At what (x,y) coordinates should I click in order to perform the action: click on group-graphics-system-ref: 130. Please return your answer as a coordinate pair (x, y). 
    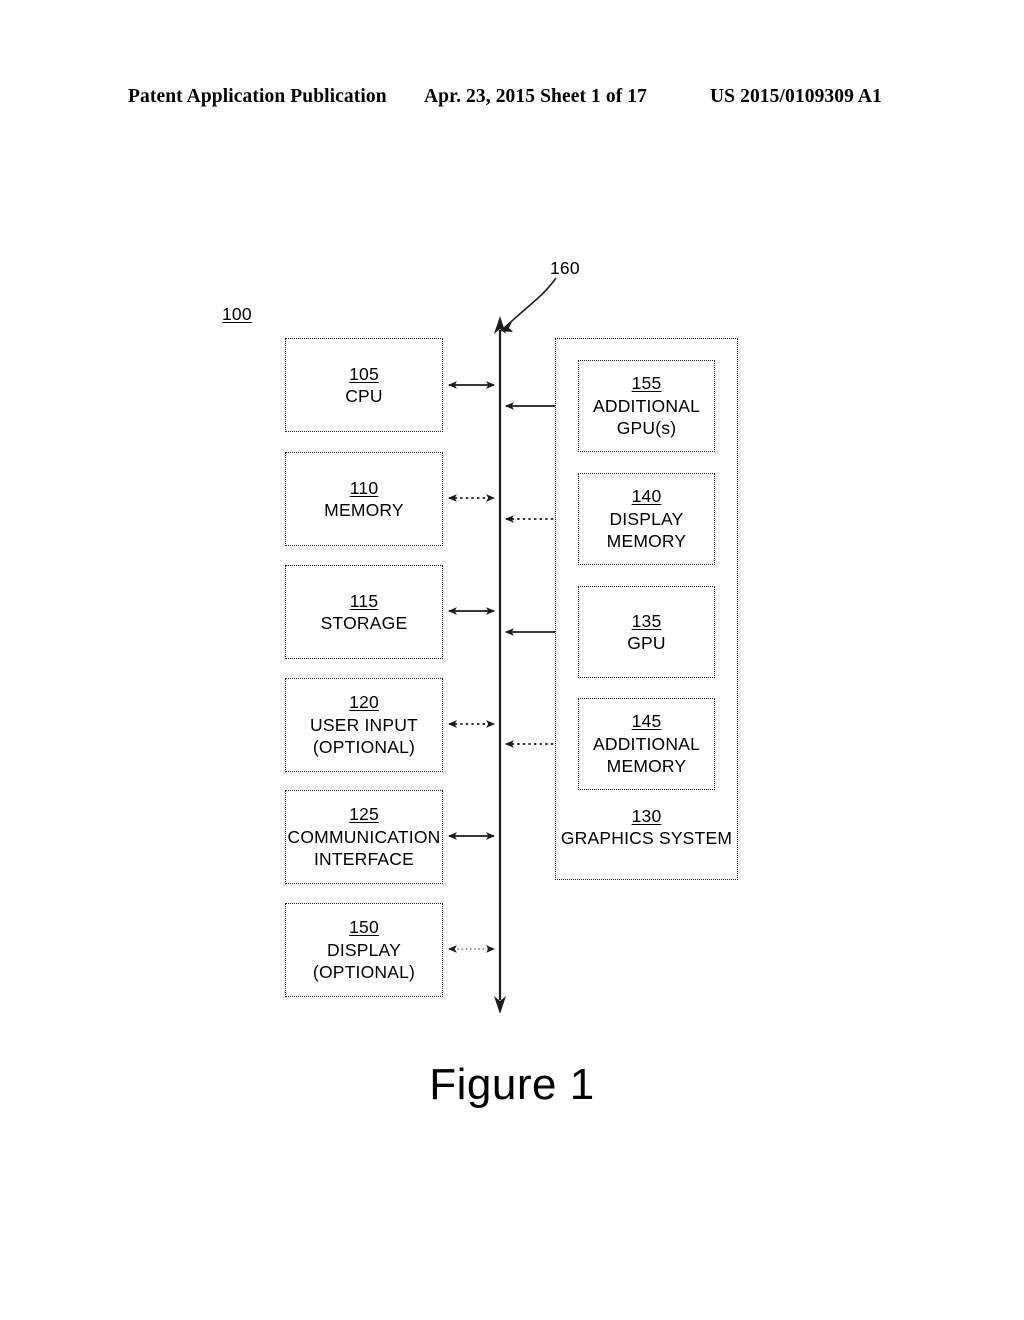
    Looking at the image, I should click on (646, 816).